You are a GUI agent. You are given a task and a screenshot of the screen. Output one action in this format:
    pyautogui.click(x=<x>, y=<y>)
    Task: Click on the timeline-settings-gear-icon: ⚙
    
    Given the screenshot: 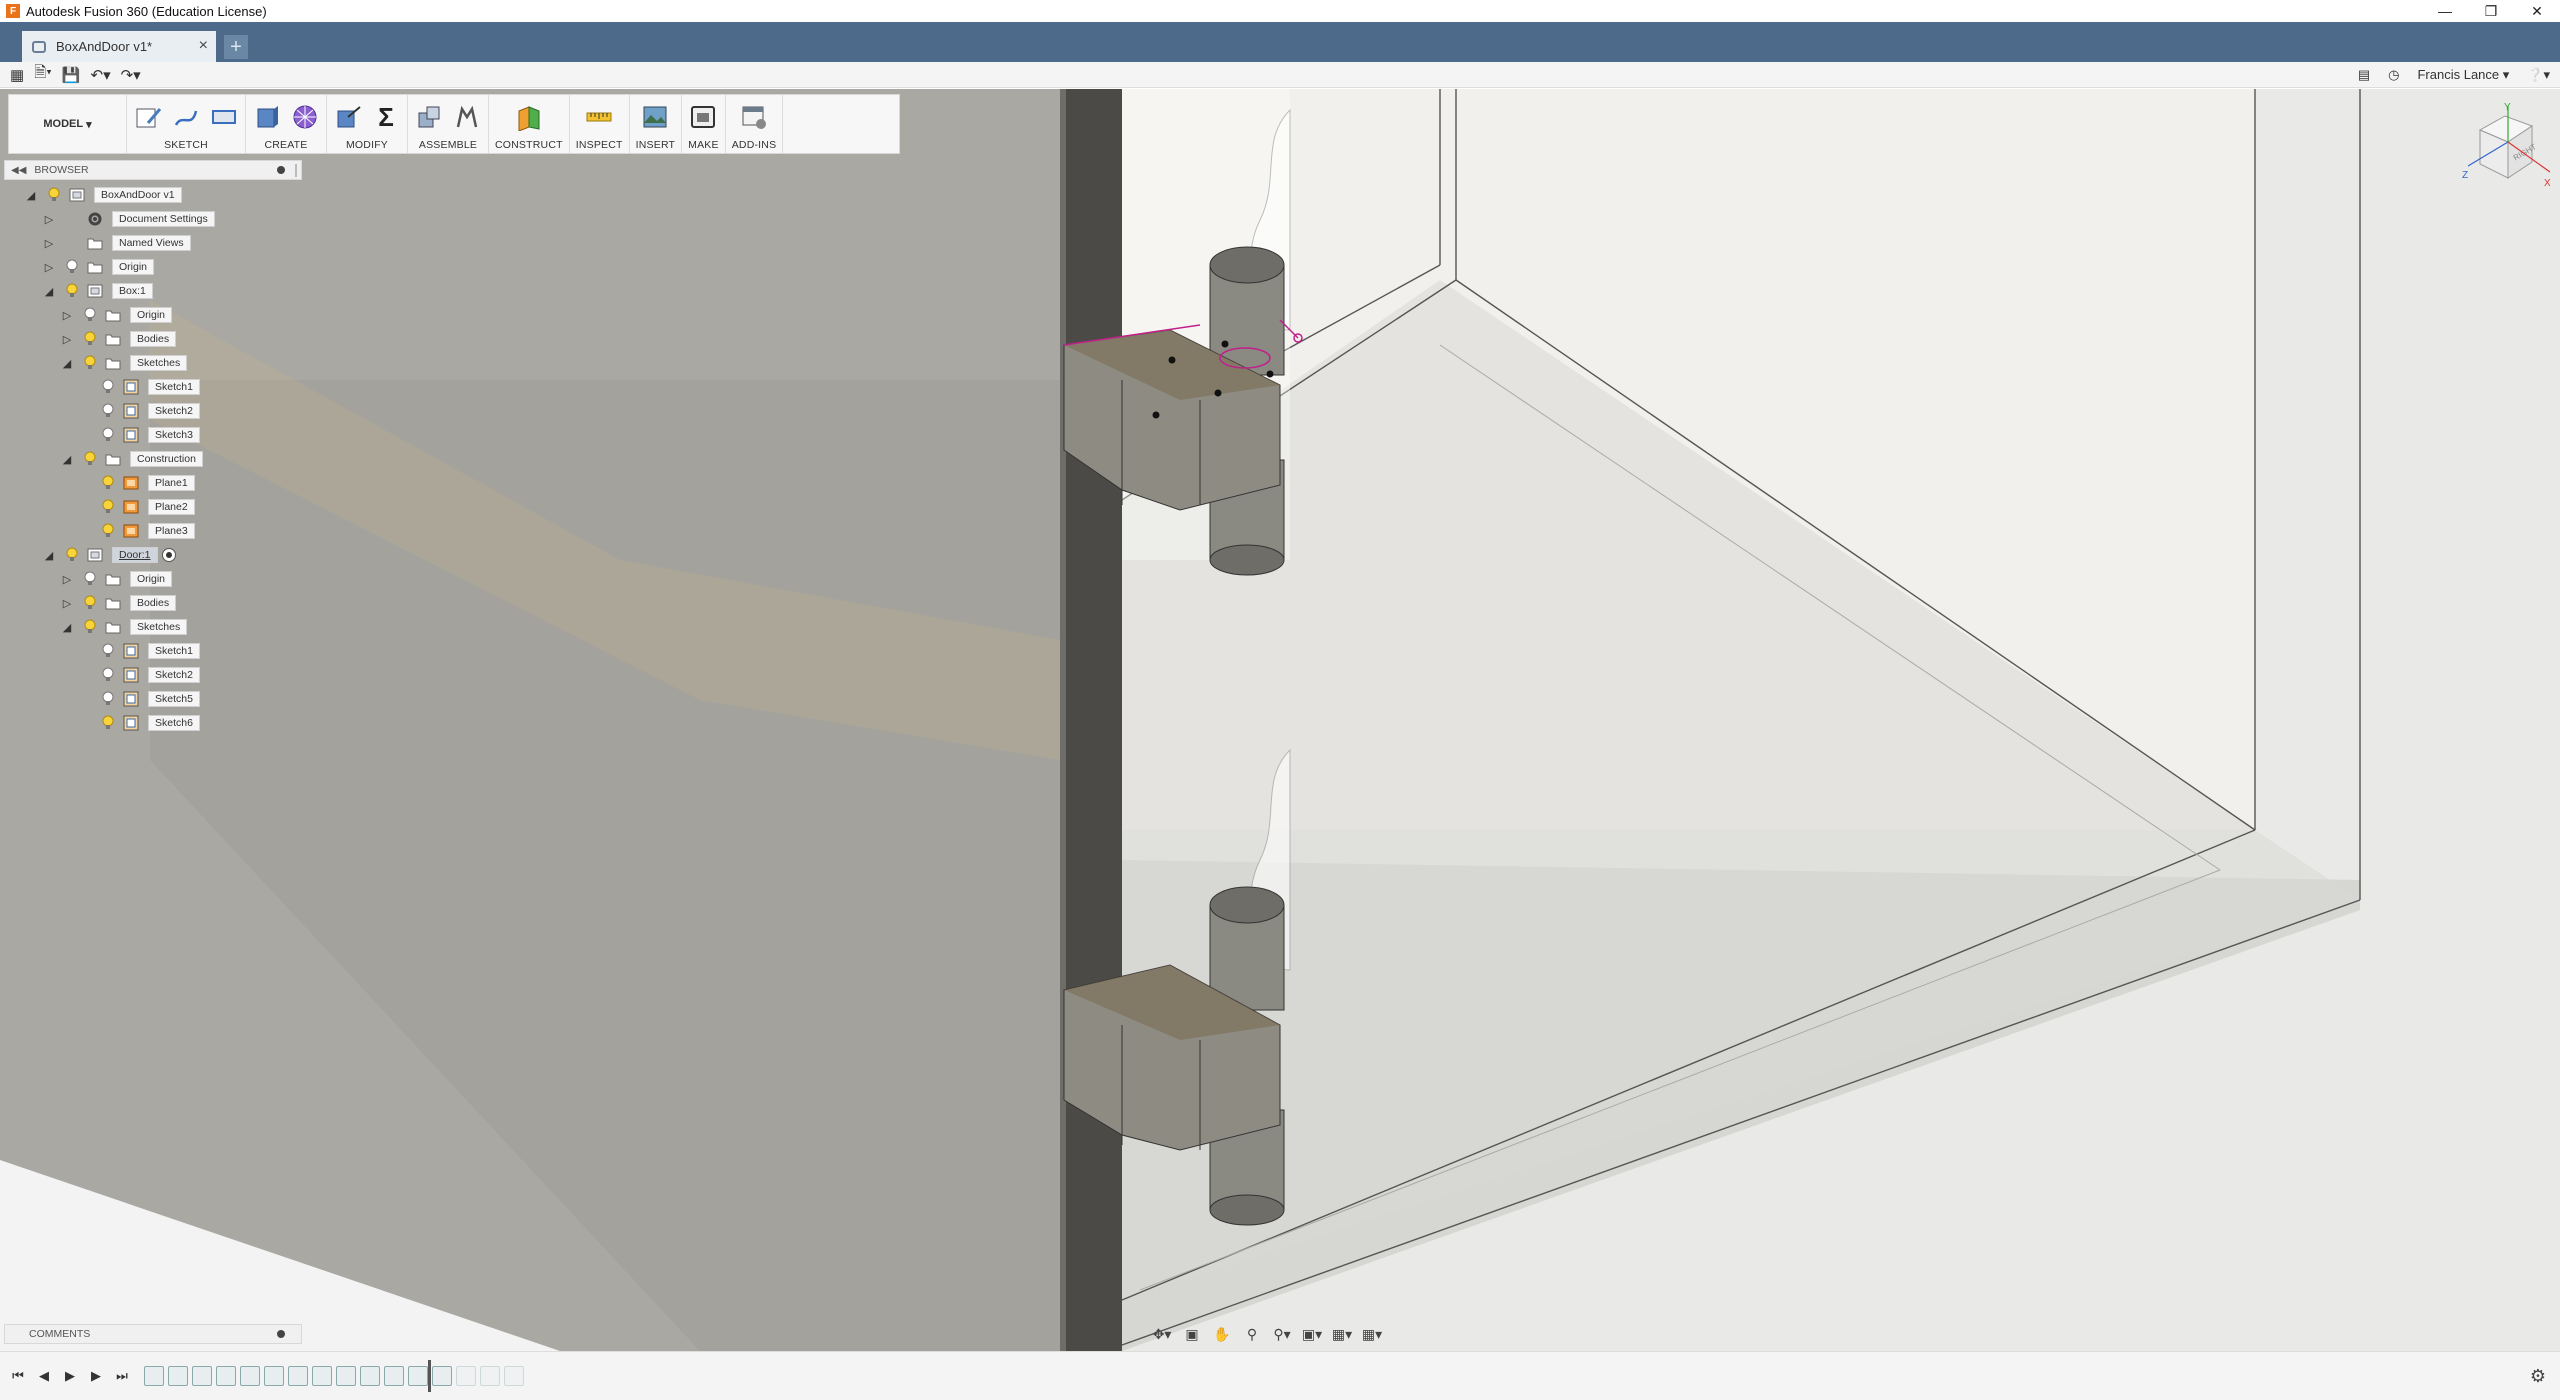 What is the action you would take?
    pyautogui.click(x=2538, y=1376)
    